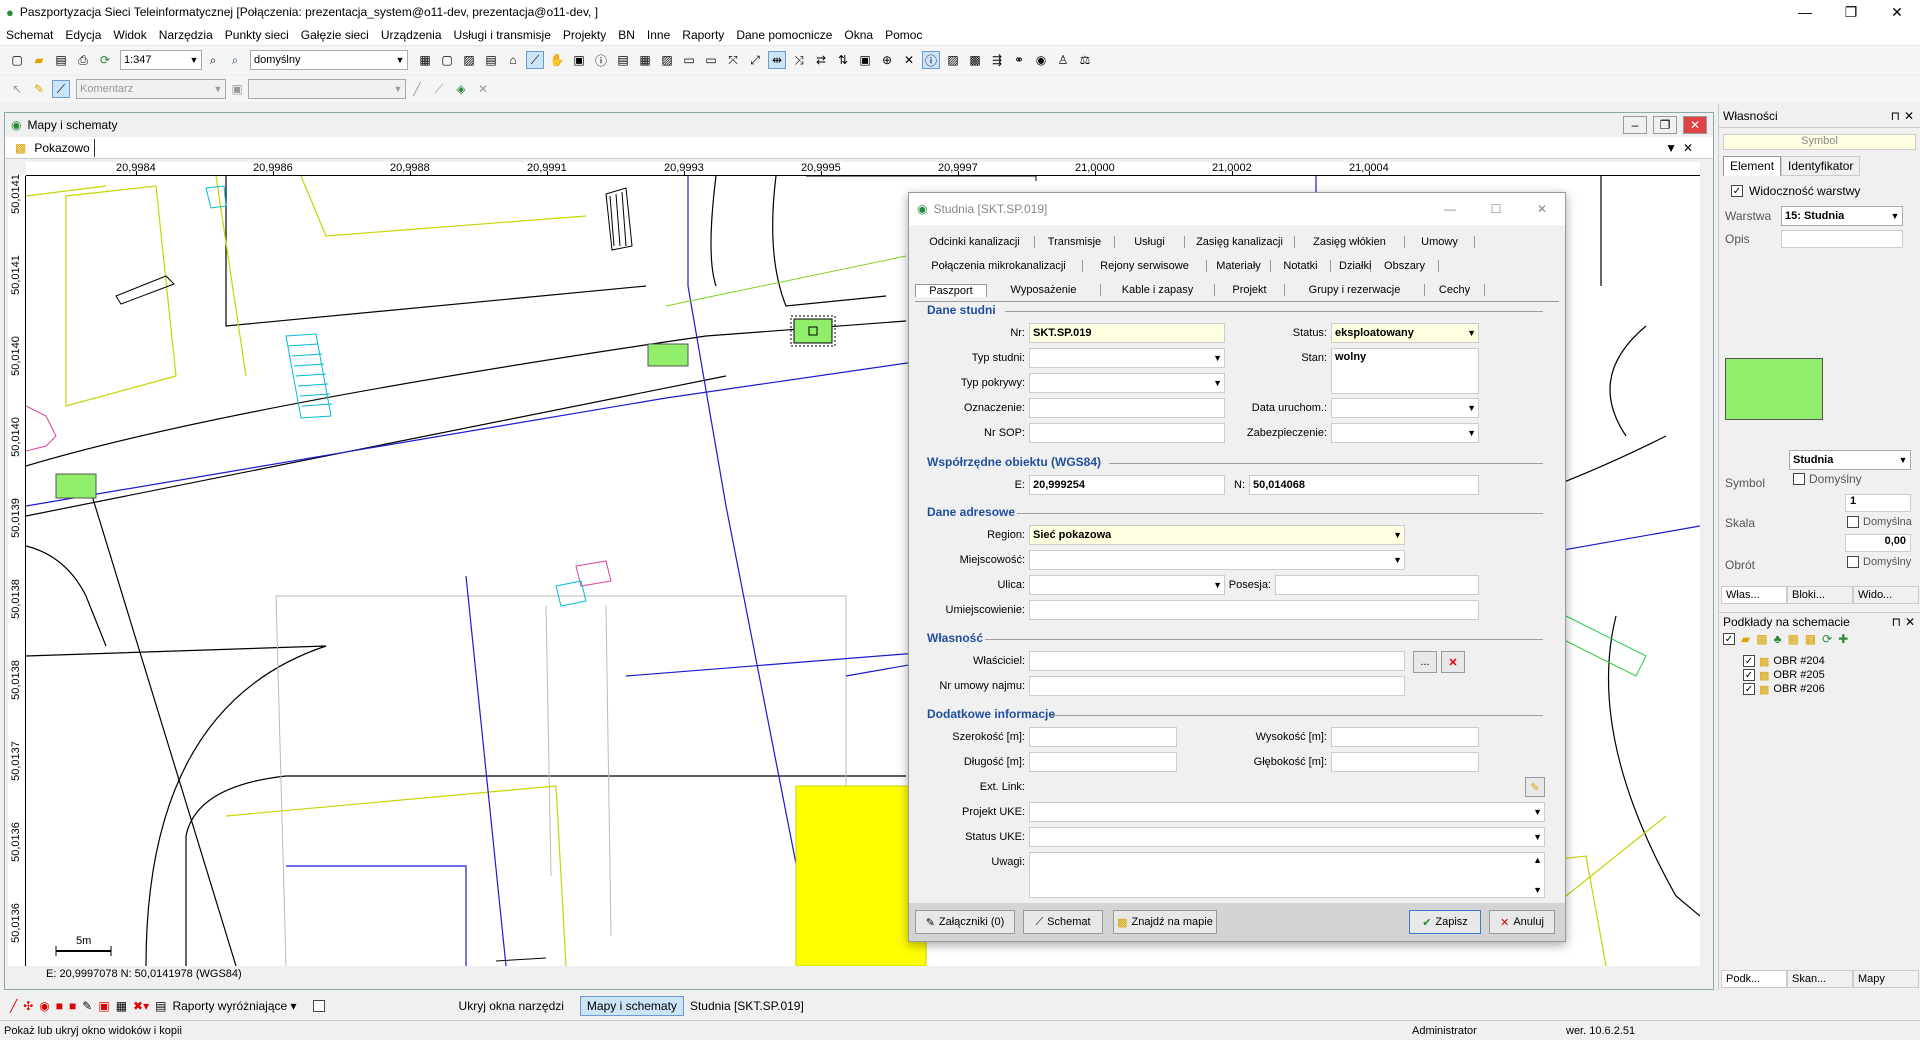 The image size is (1920, 1040). Describe the element at coordinates (813, 331) in the screenshot. I see `selected-studnia-symbol` at that location.